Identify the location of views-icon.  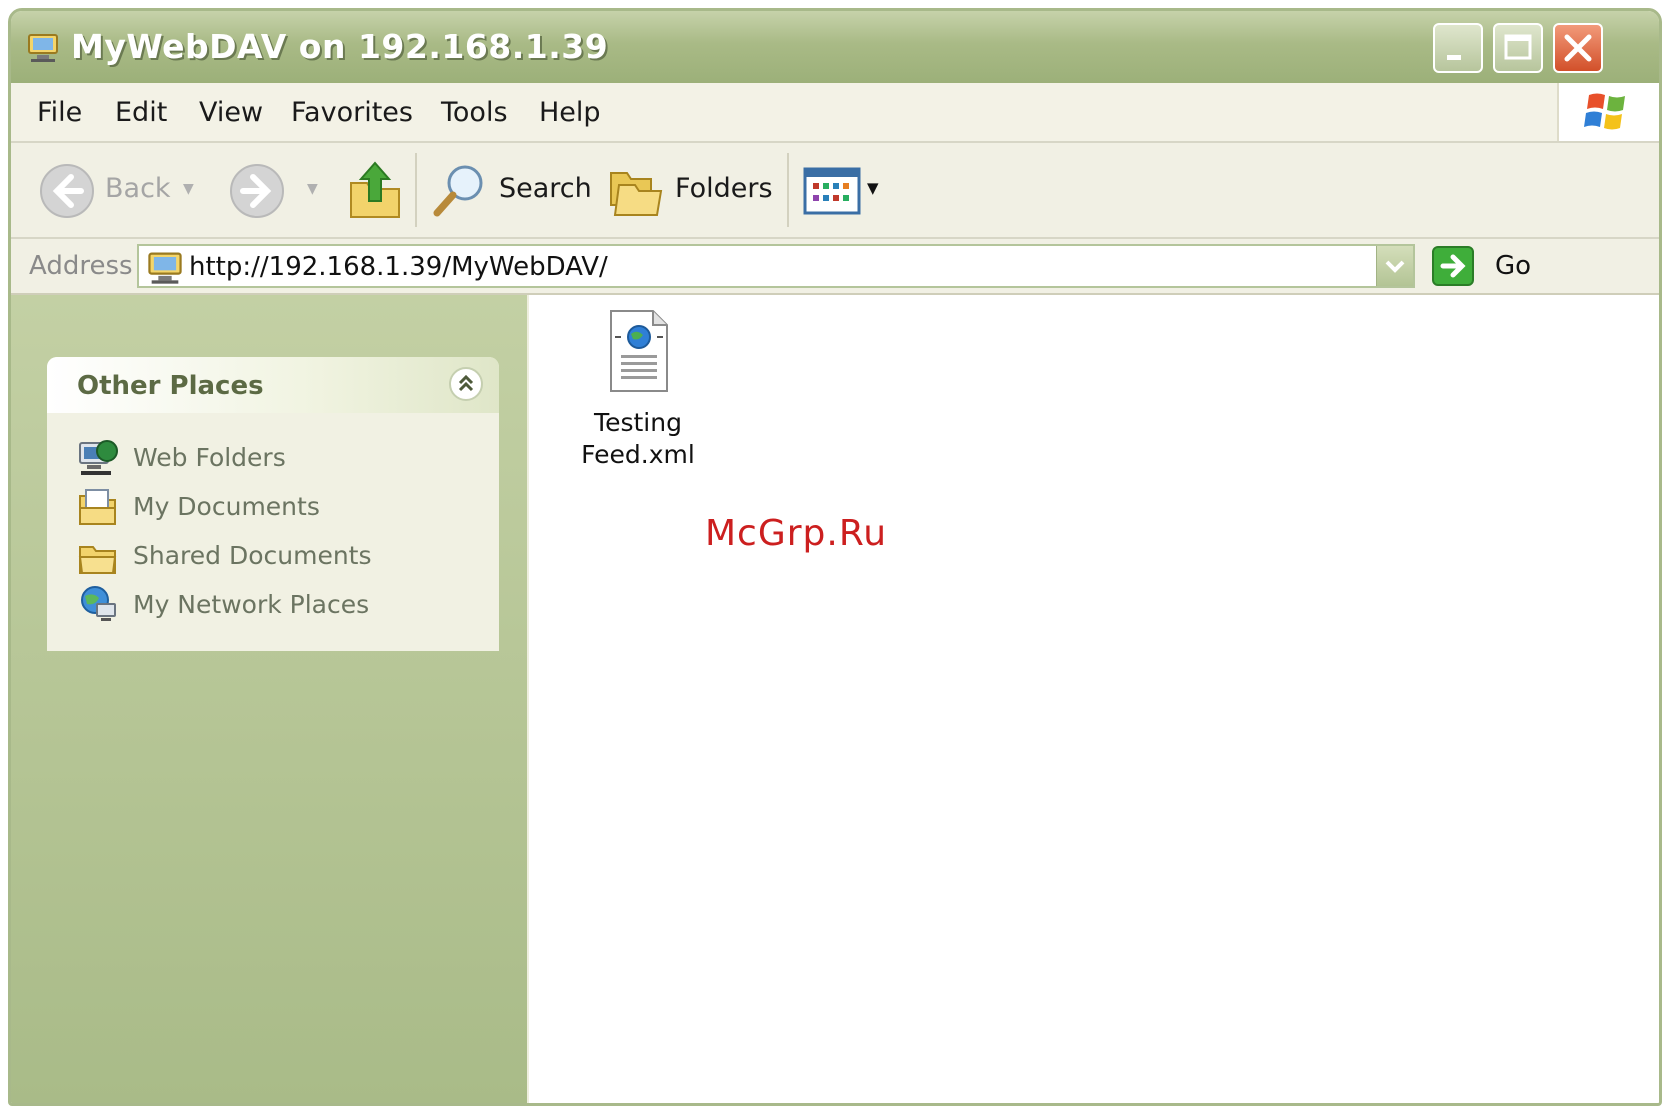
(832, 191).